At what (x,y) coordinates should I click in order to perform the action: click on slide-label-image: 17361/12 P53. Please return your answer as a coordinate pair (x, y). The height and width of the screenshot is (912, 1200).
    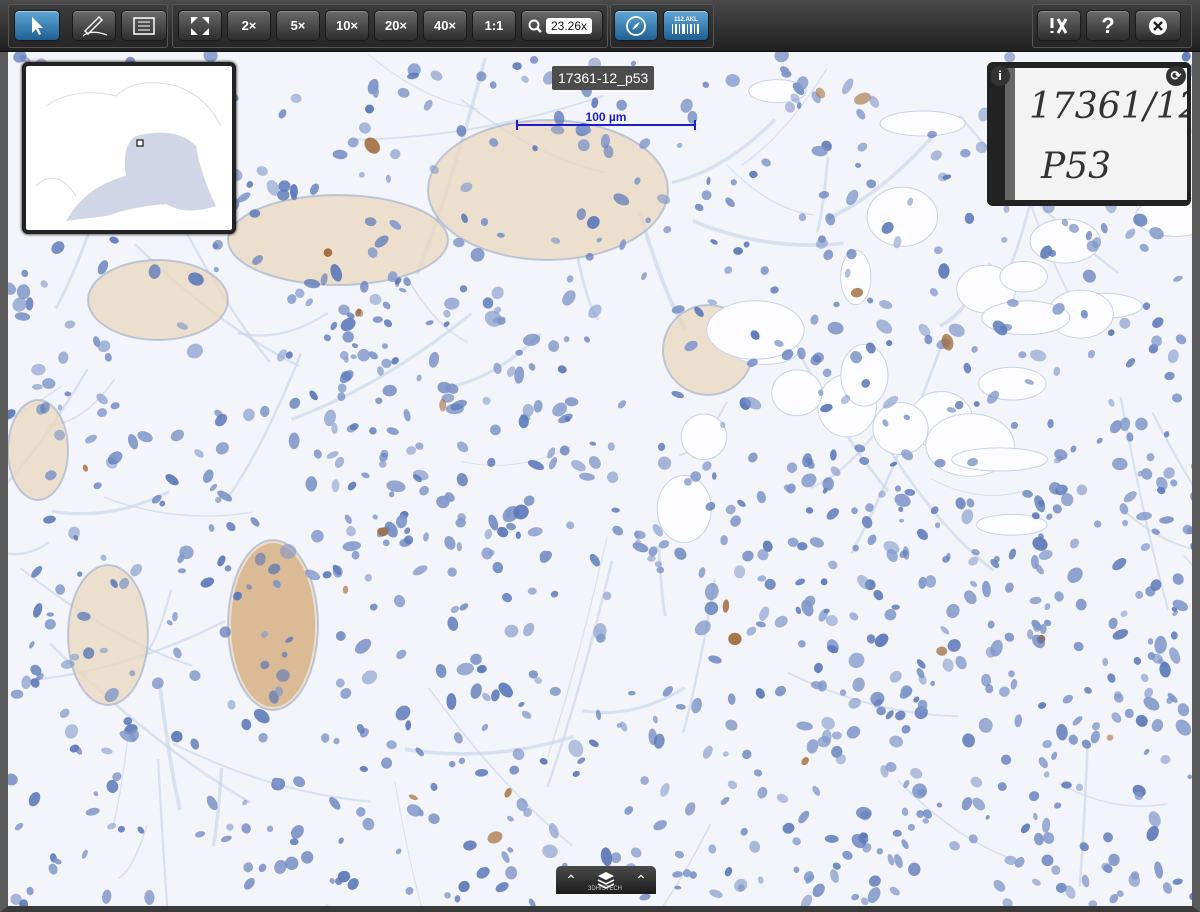
    Looking at the image, I should click on (1097, 134).